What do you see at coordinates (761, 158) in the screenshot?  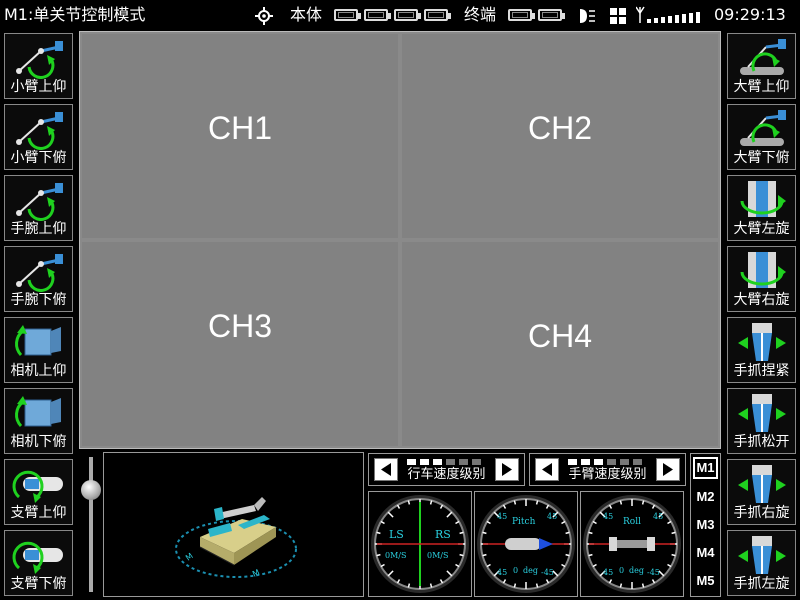 I see `joint-button-label: 大臂下俯` at bounding box center [761, 158].